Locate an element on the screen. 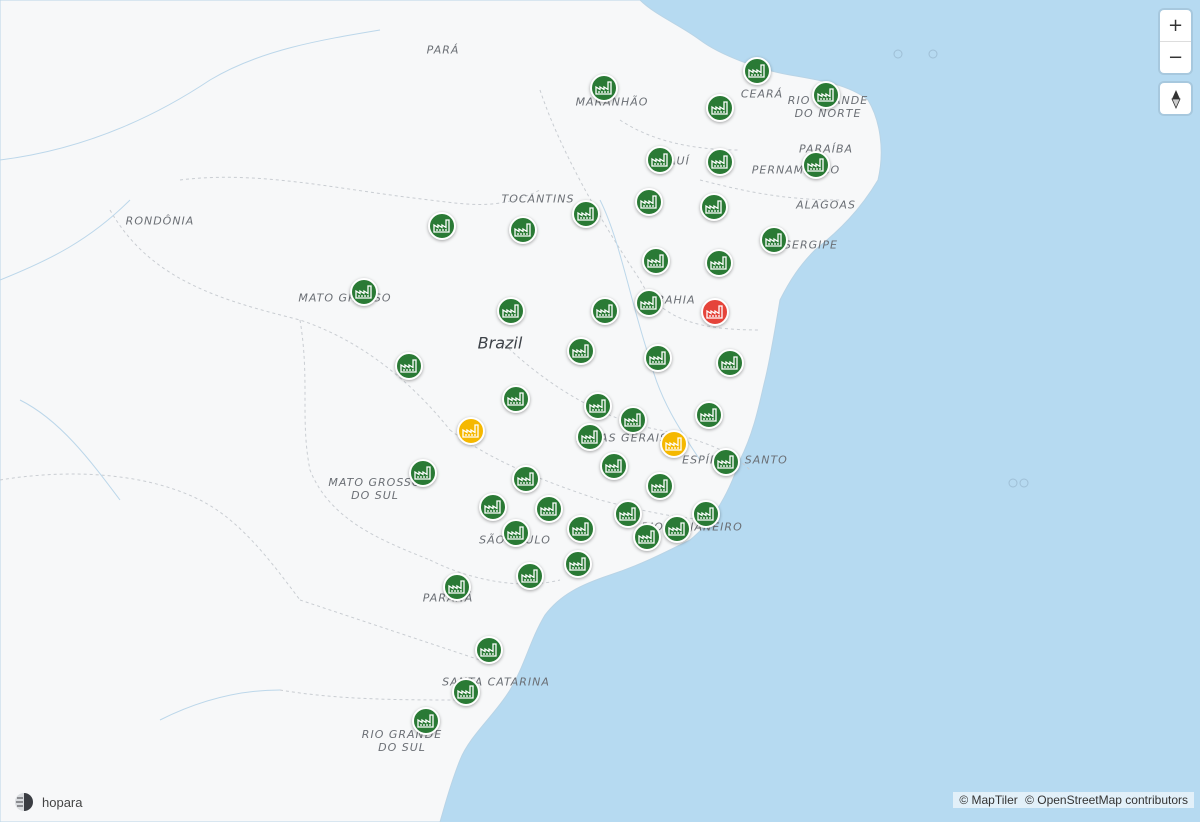 The height and width of the screenshot is (822, 1200). zoom-out-button: − is located at coordinates (1175, 57).